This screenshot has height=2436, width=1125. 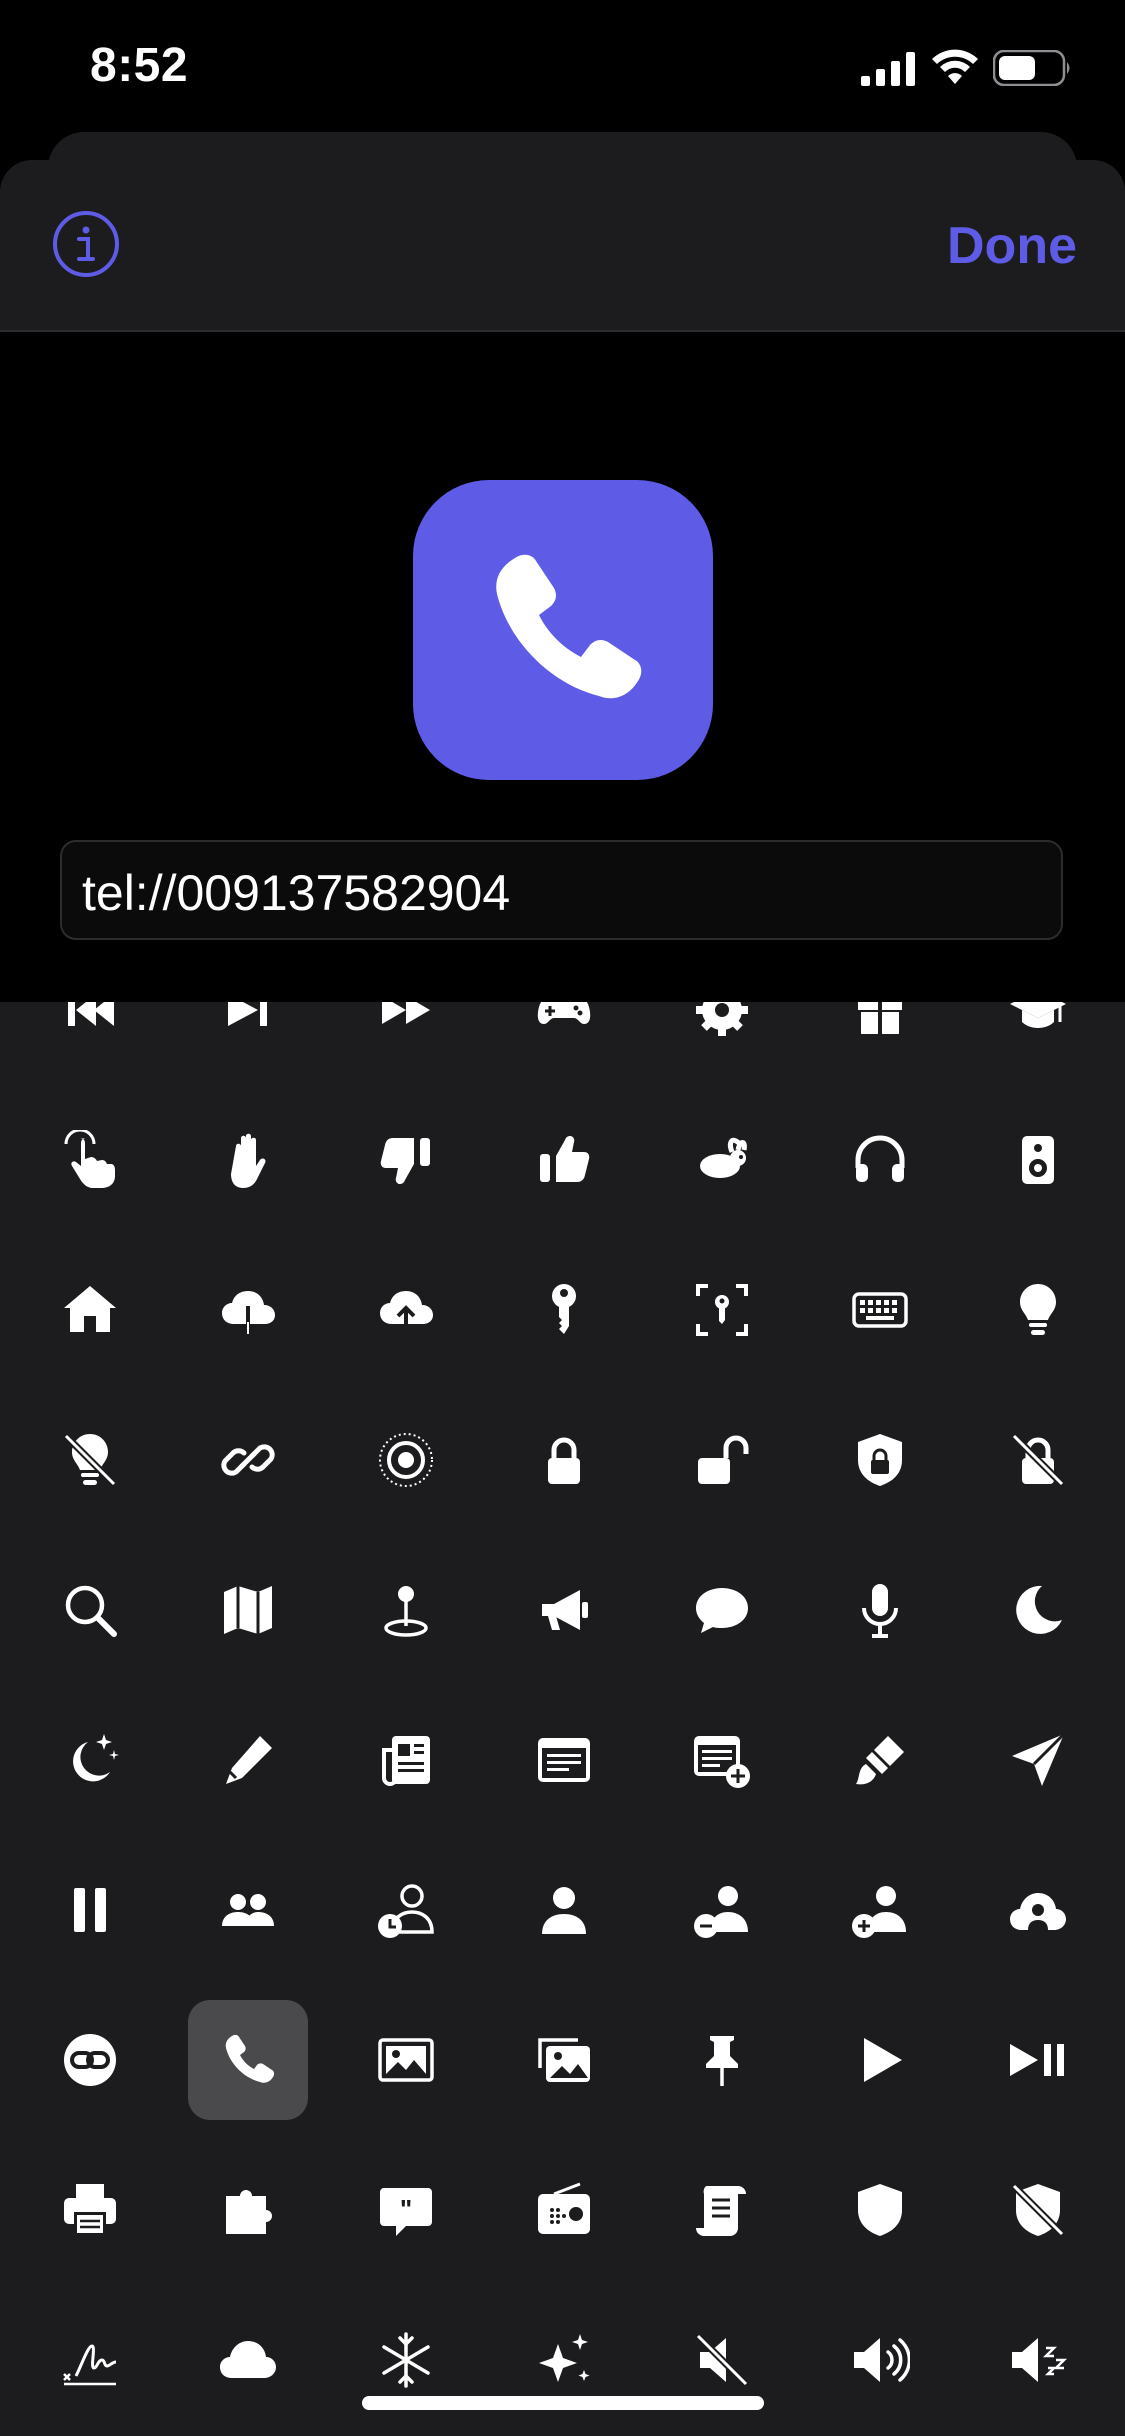 I want to click on icloud-upload-icon, so click(x=406, y=1310).